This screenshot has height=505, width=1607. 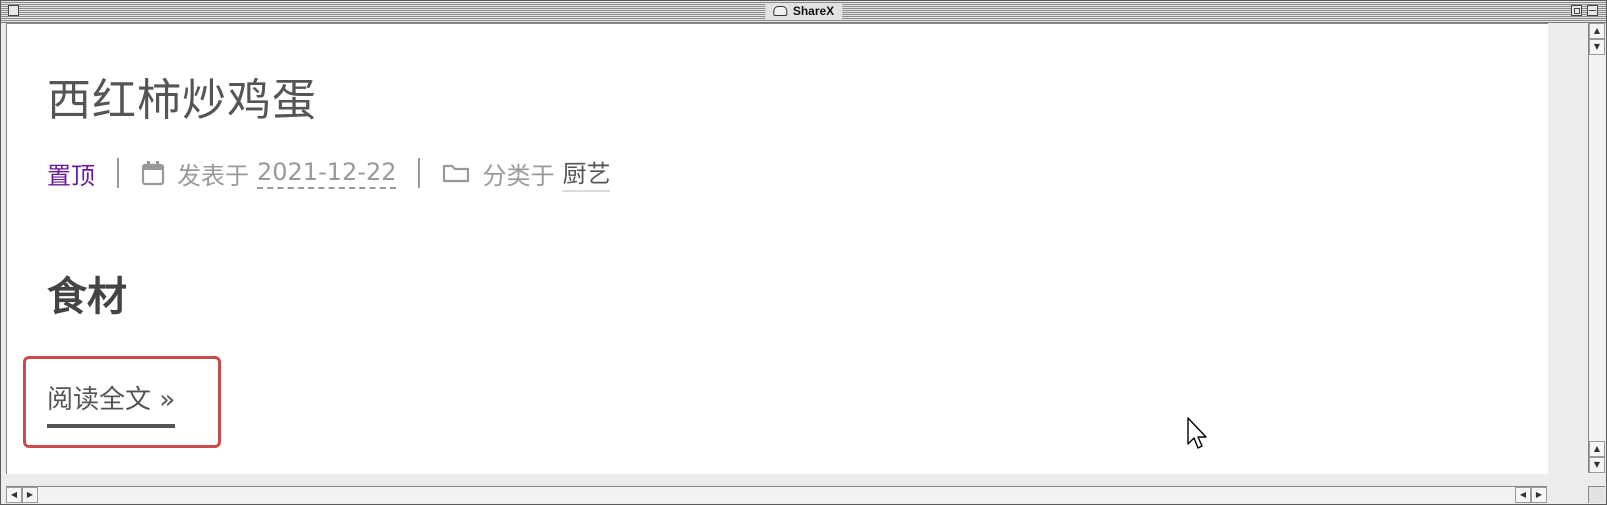 I want to click on collapse-box, so click(x=1592, y=10).